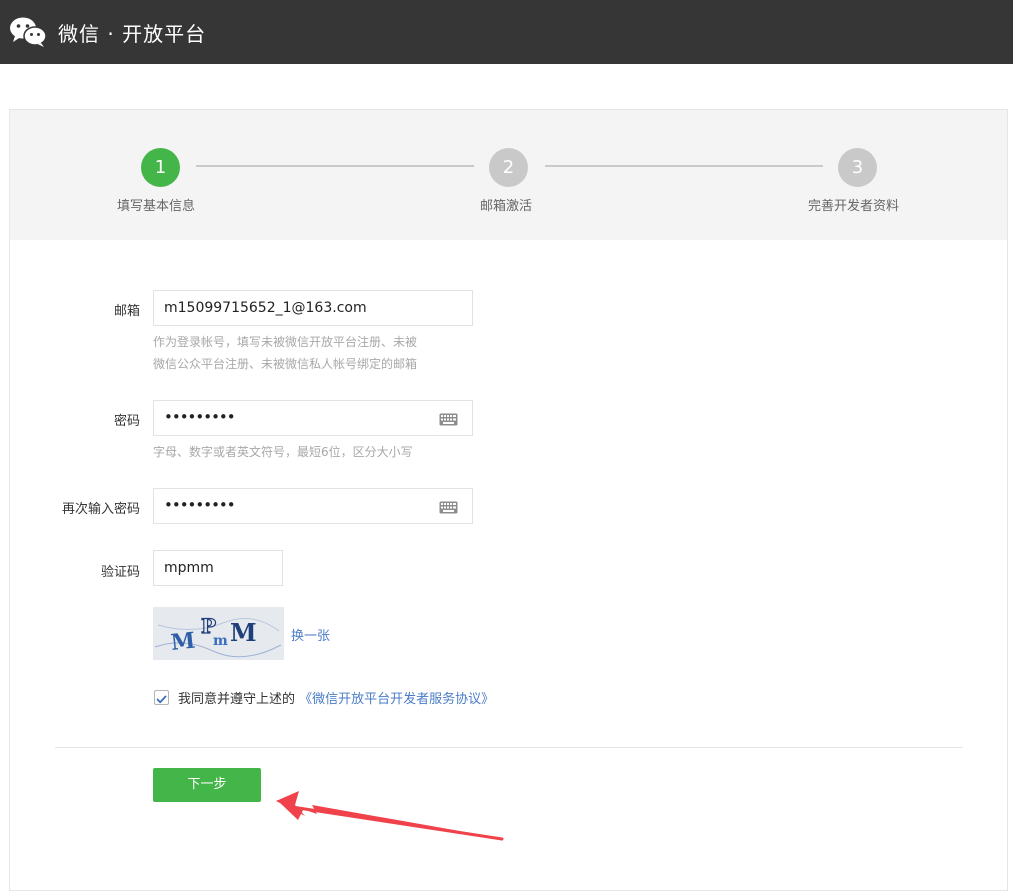 Image resolution: width=1013 pixels, height=893 pixels. Describe the element at coordinates (509, 747) in the screenshot. I see `form-divider` at that location.